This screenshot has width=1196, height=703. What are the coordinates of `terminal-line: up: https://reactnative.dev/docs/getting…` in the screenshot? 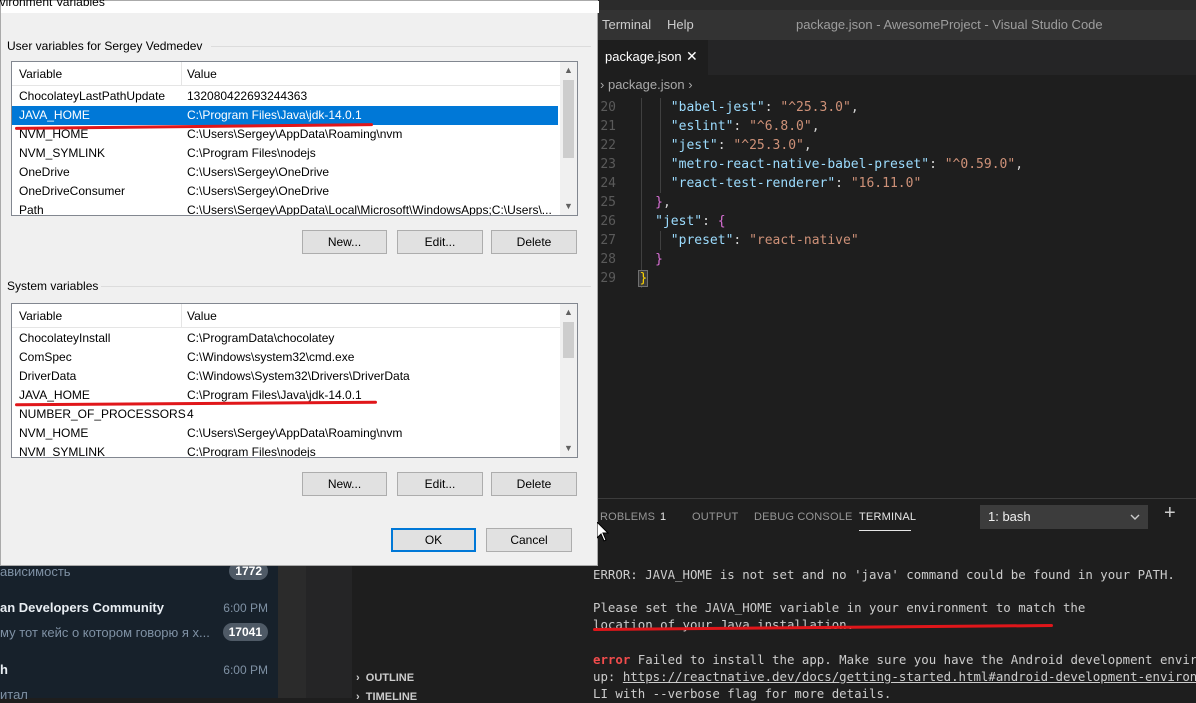 It's located at (894, 676).